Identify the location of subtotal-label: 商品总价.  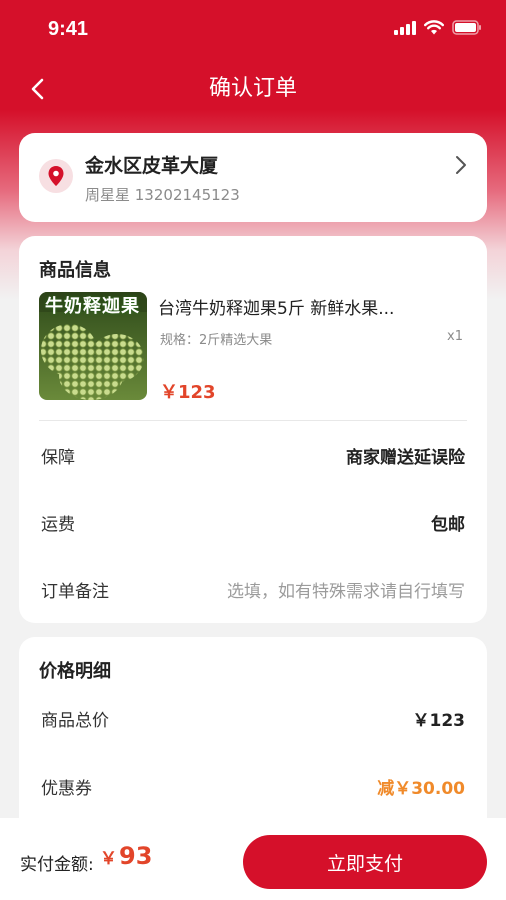
(75, 720).